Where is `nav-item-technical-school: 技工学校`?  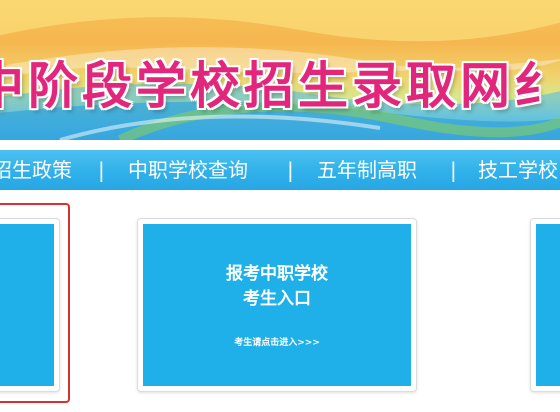
nav-item-technical-school: 技工学校 is located at coordinates (518, 170).